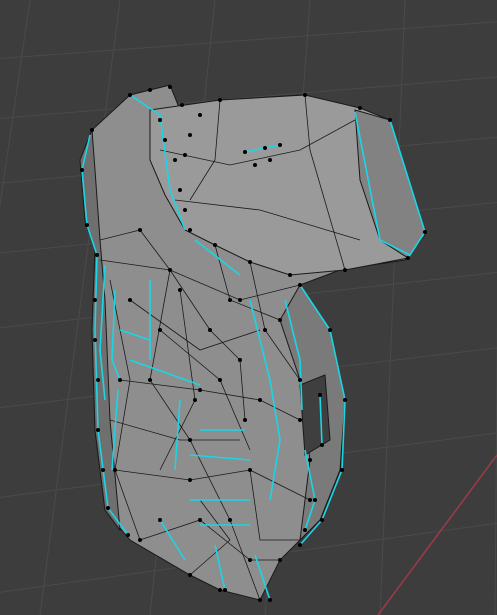  Describe the element at coordinates (437, 534) in the screenshot. I see `x-axis-line` at that location.